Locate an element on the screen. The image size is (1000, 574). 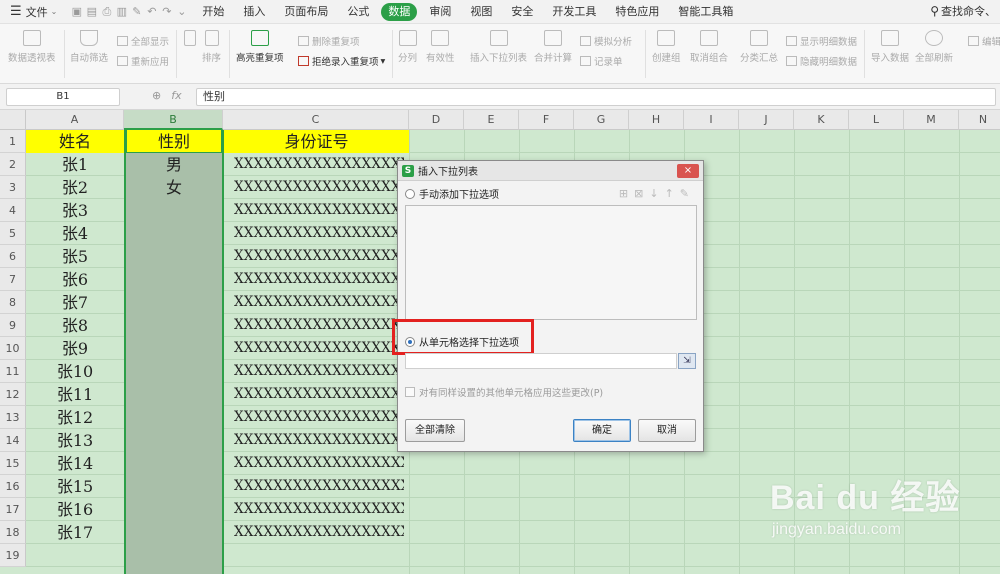
tab-6: 视图 is located at coordinates (481, 12).